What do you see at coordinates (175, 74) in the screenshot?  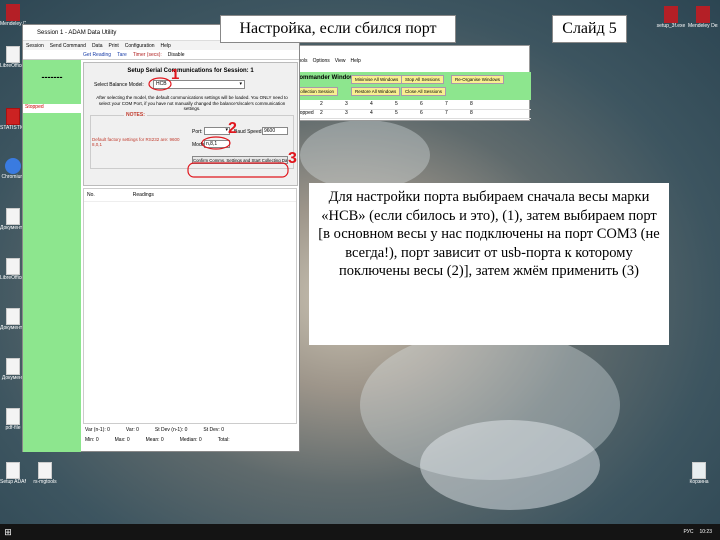 I see `annotation-number-1: 1` at bounding box center [175, 74].